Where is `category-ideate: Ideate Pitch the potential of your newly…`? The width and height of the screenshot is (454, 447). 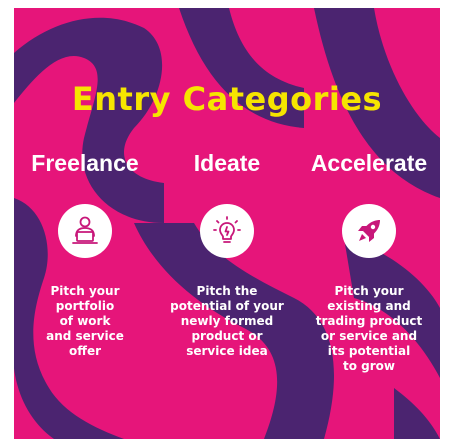
category-ideate: Ideate Pitch the potential of your newly… is located at coordinates (227, 253).